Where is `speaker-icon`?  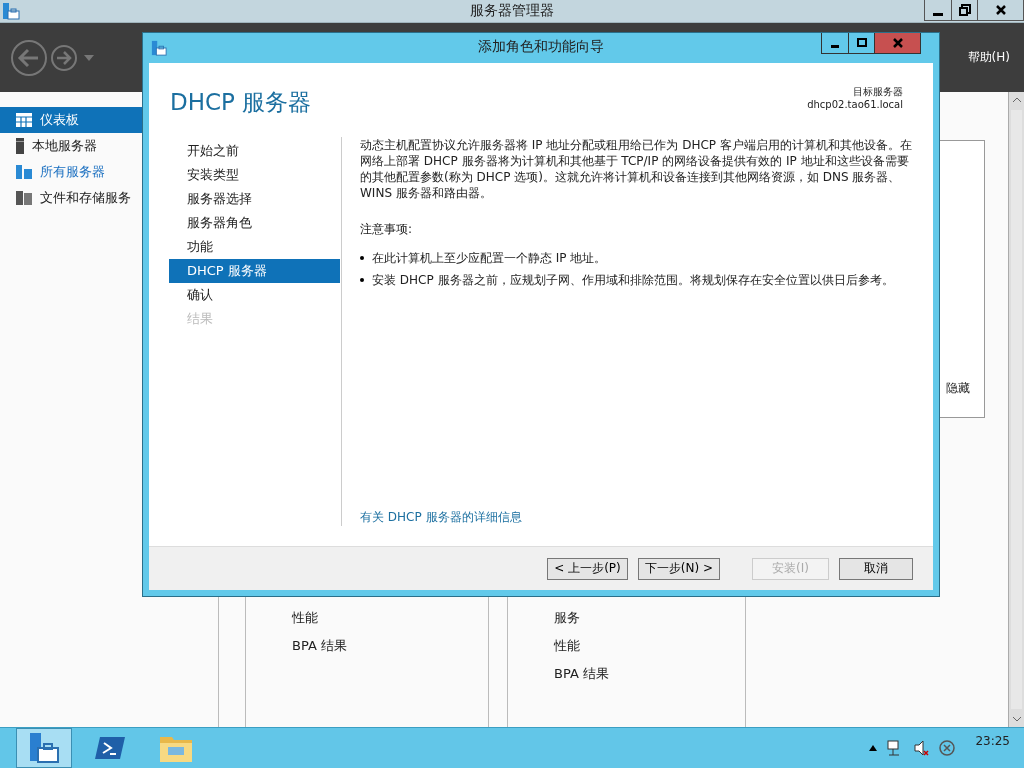
speaker-icon is located at coordinates (921, 748).